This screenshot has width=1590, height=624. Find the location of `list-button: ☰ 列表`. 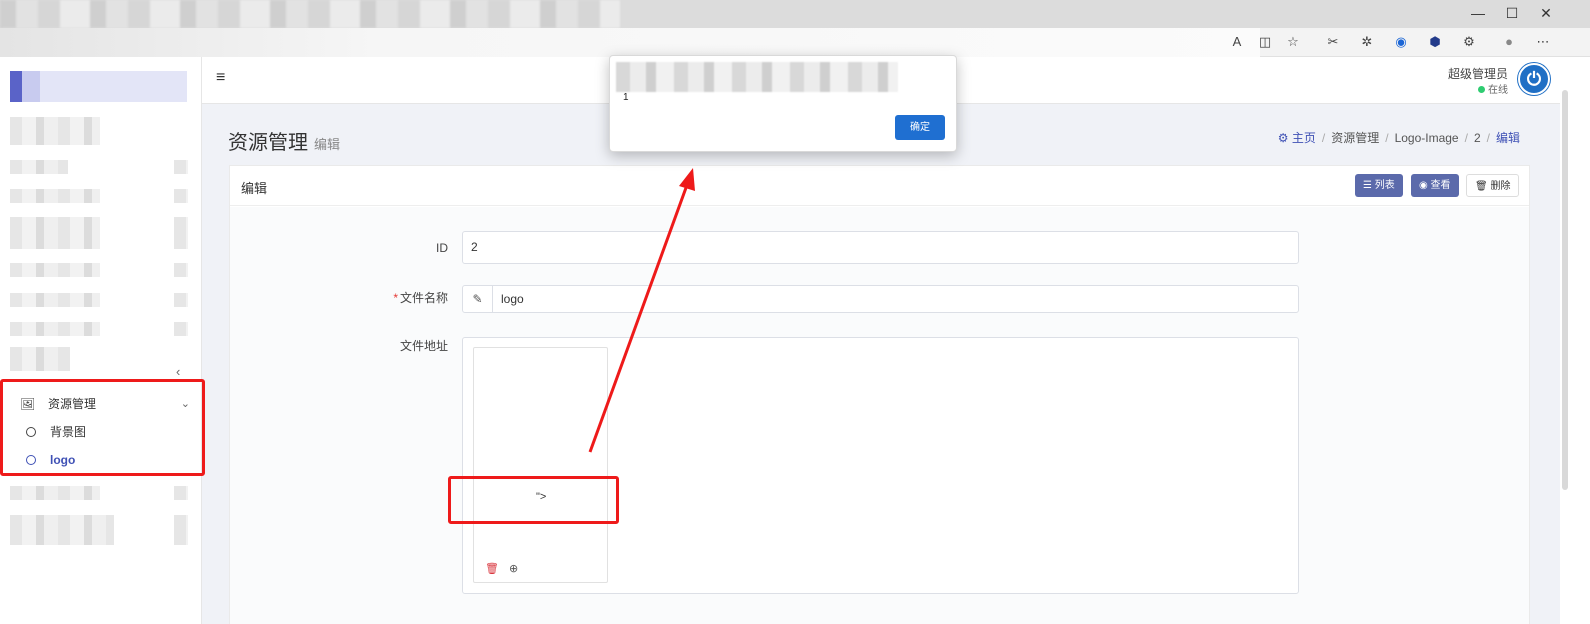

list-button: ☰ 列表 is located at coordinates (1379, 185).